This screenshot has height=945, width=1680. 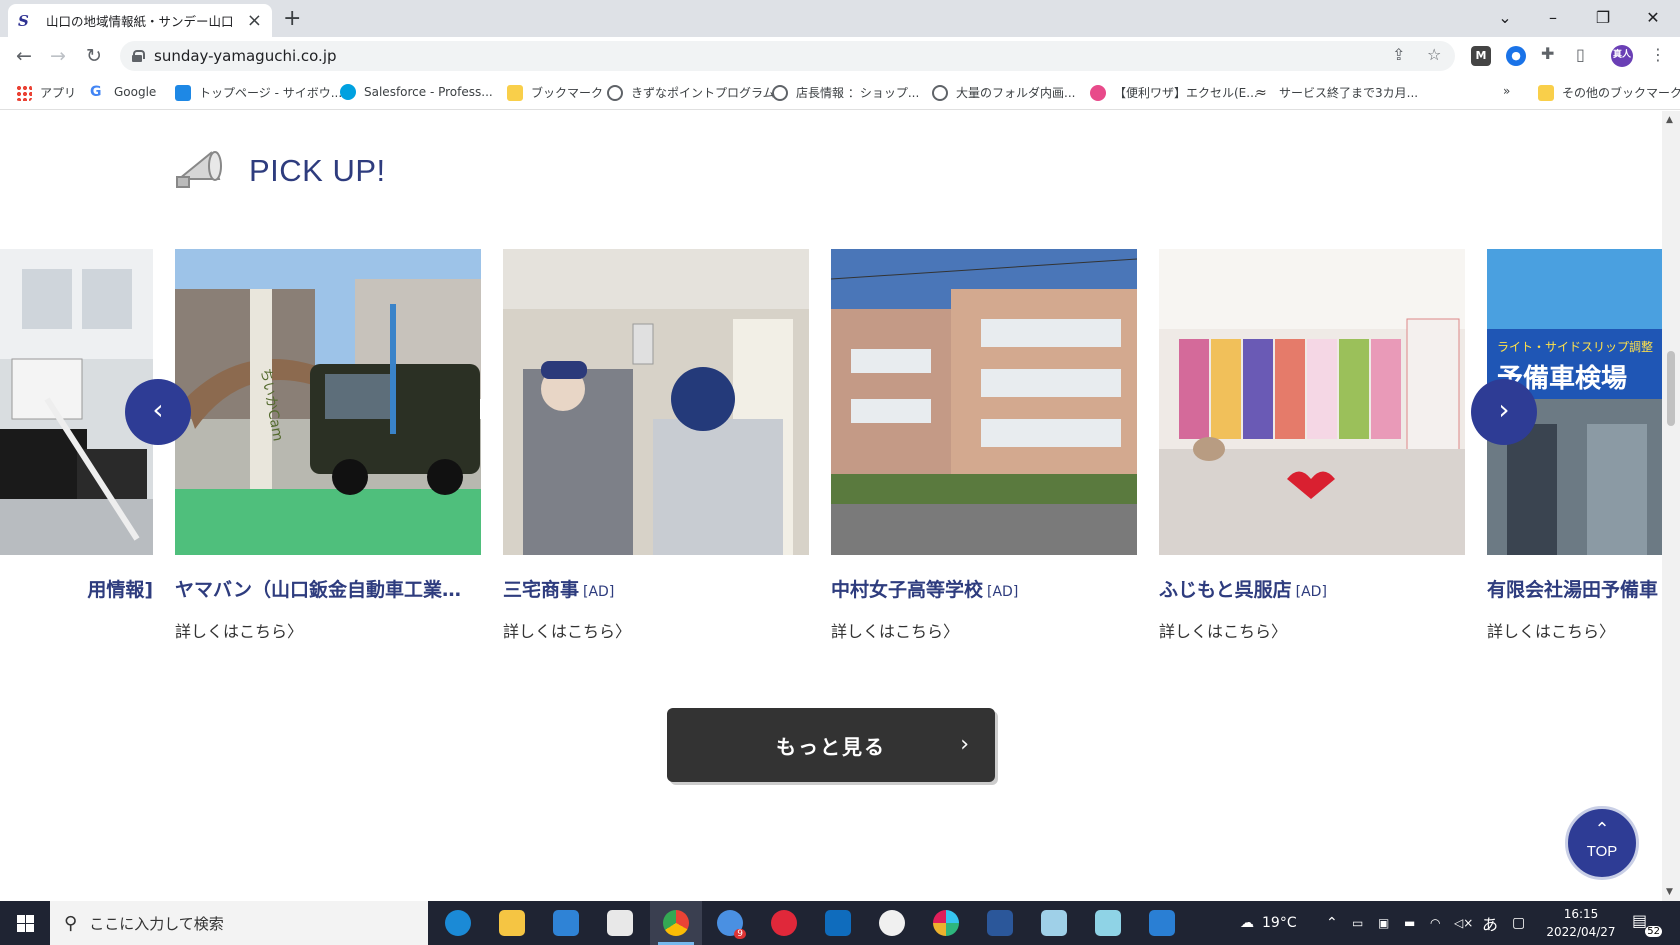 I want to click on close-window-icon: ✕, so click(x=1653, y=18).